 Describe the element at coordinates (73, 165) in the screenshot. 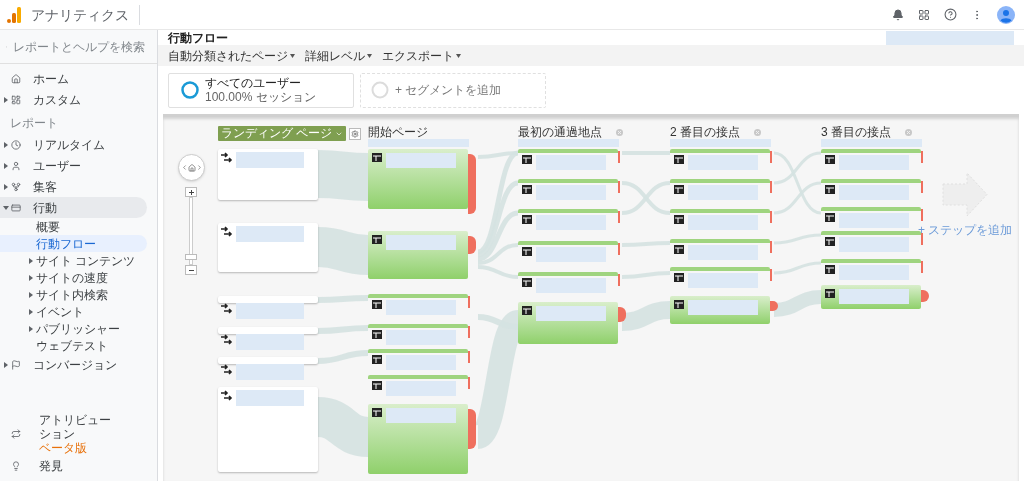

I see `nav-item: ユーザー` at that location.